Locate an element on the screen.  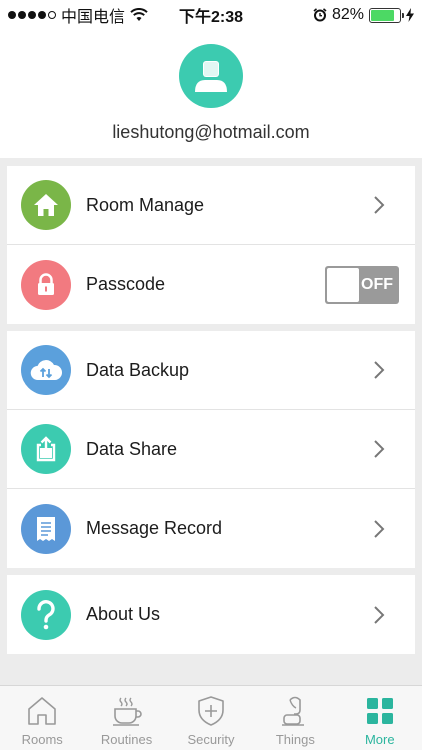
tab-label: Security is located at coordinates (211, 739).